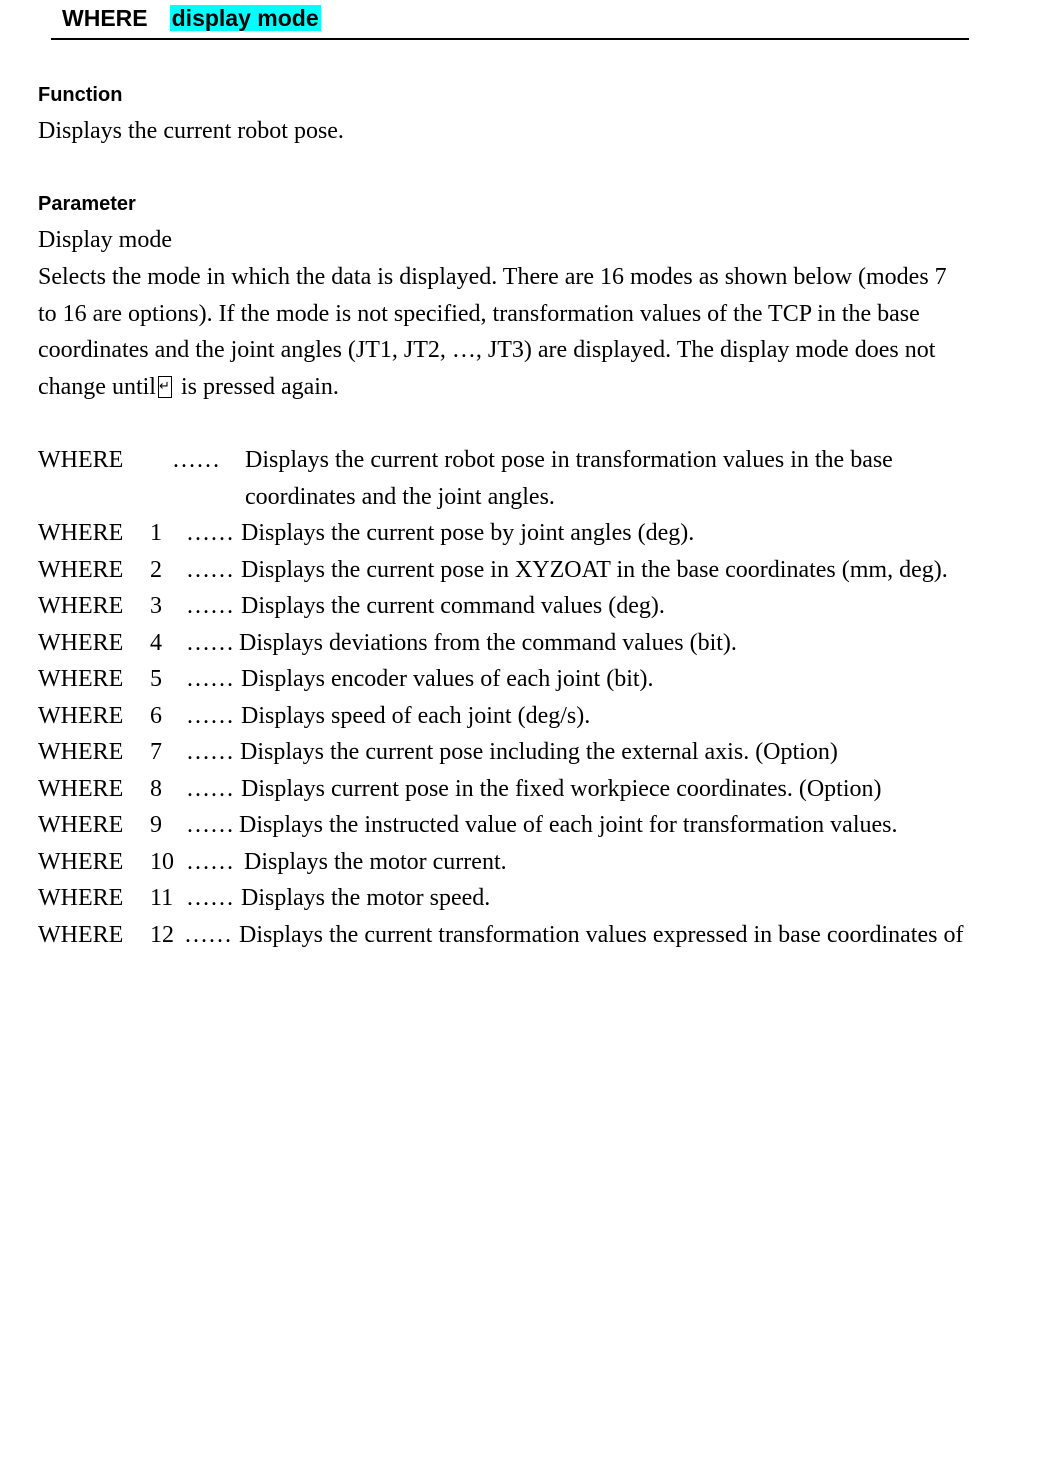 The height and width of the screenshot is (1472, 1038). Describe the element at coordinates (156, 533) in the screenshot. I see `mode-number: 1` at that location.